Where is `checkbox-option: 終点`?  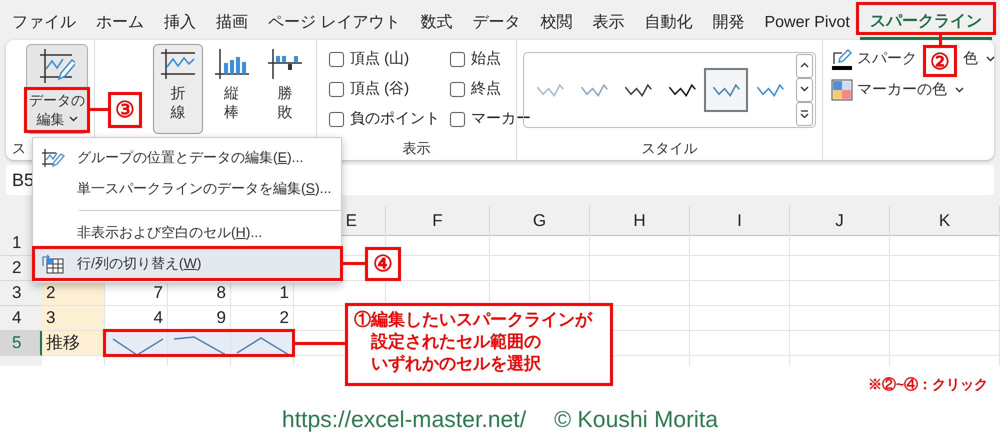
checkbox-option: 終点 is located at coordinates (490, 89).